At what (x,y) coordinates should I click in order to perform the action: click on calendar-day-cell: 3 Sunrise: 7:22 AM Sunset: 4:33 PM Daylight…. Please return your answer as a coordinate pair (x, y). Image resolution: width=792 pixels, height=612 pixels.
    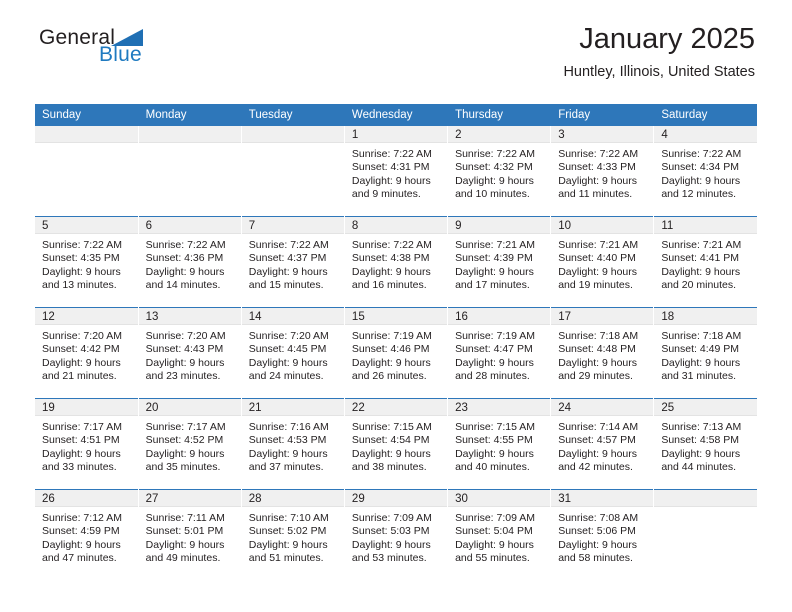
    Looking at the image, I should click on (602, 171).